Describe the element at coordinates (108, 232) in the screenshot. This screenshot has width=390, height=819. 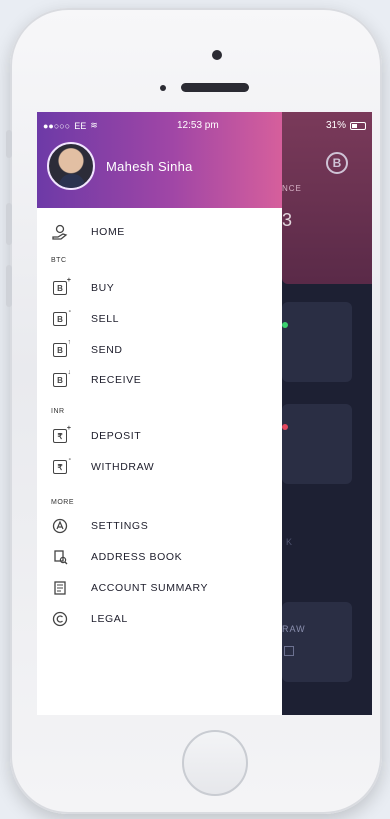
I see `menu-label-home: HOME` at that location.